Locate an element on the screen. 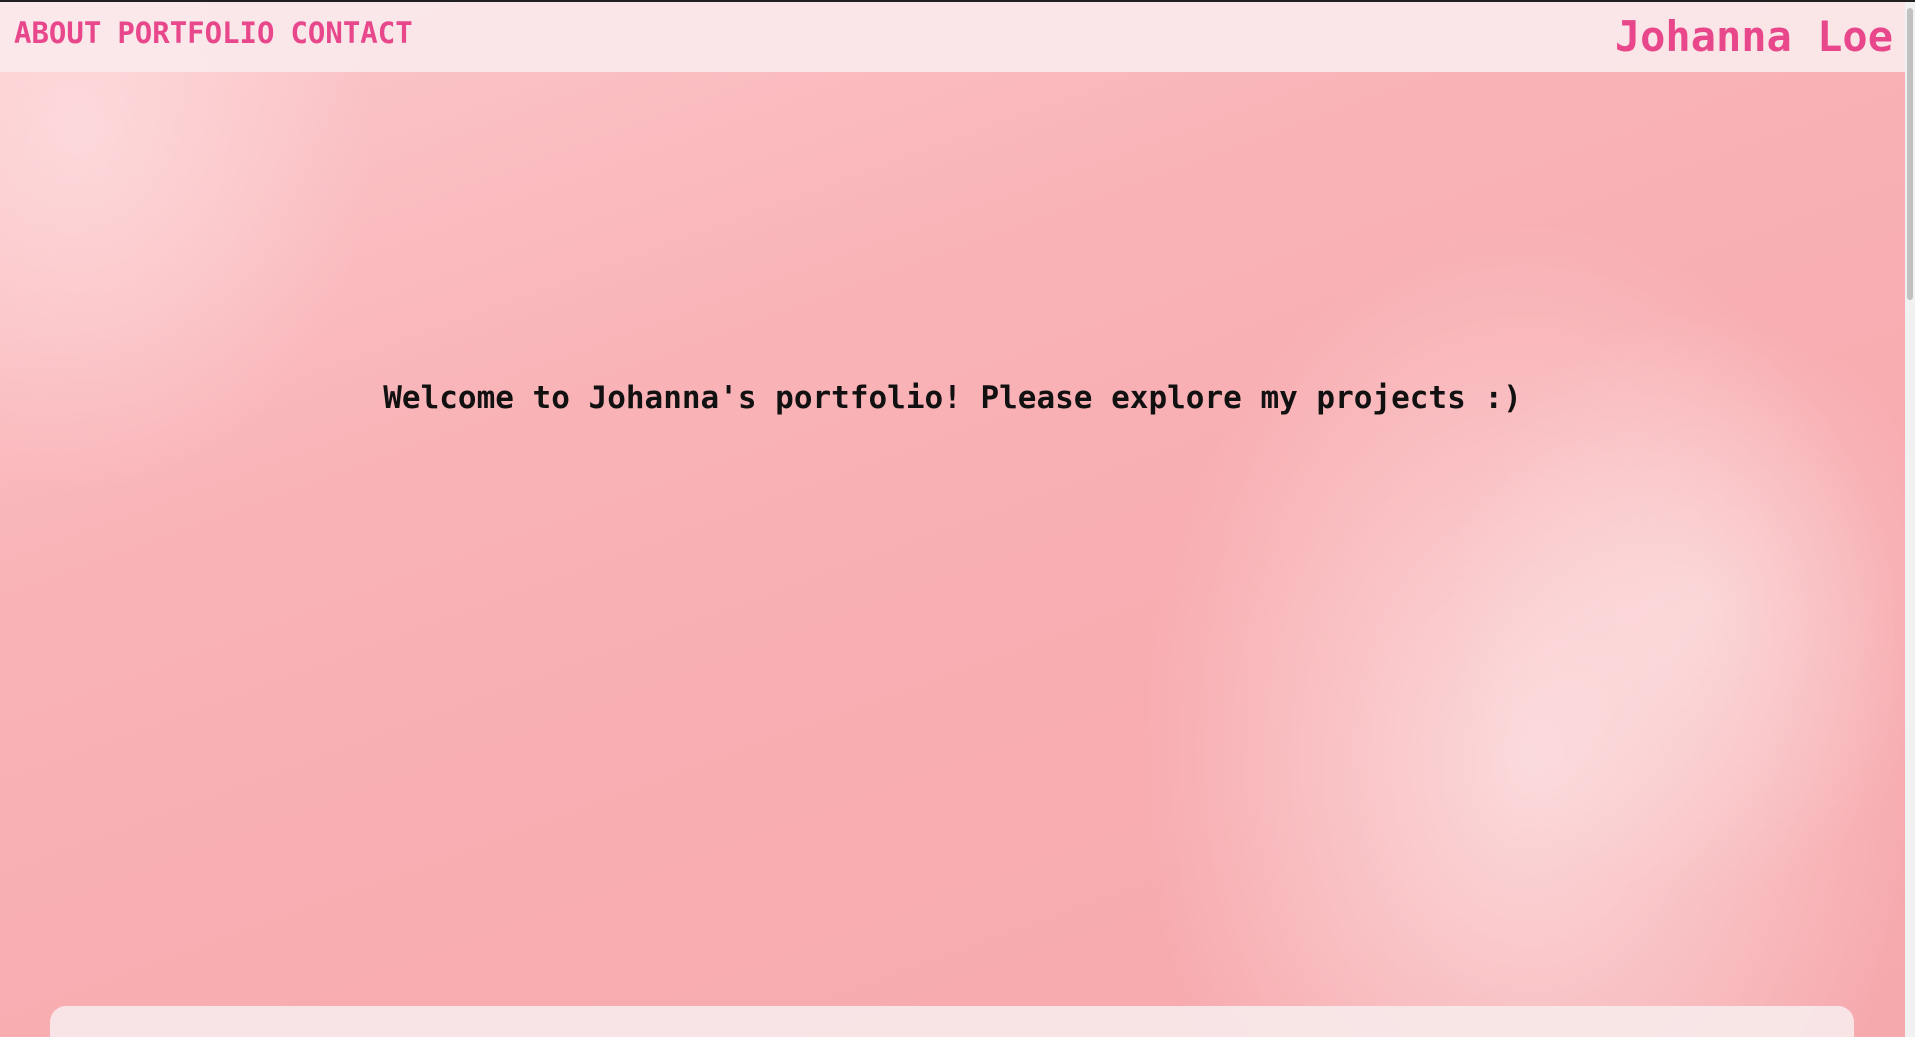  scrollbar-thumb is located at coordinates (1910, 154).